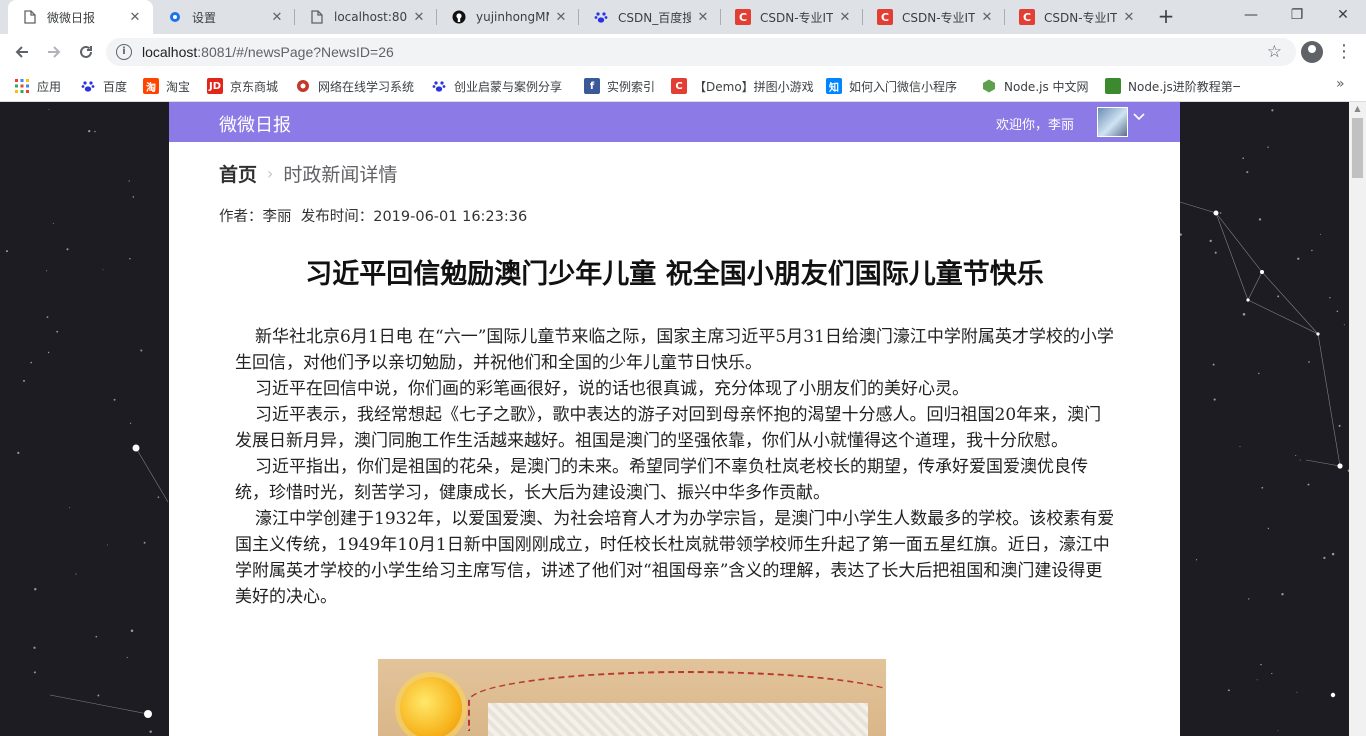  I want to click on chevron-right-icon: ›, so click(270, 173).